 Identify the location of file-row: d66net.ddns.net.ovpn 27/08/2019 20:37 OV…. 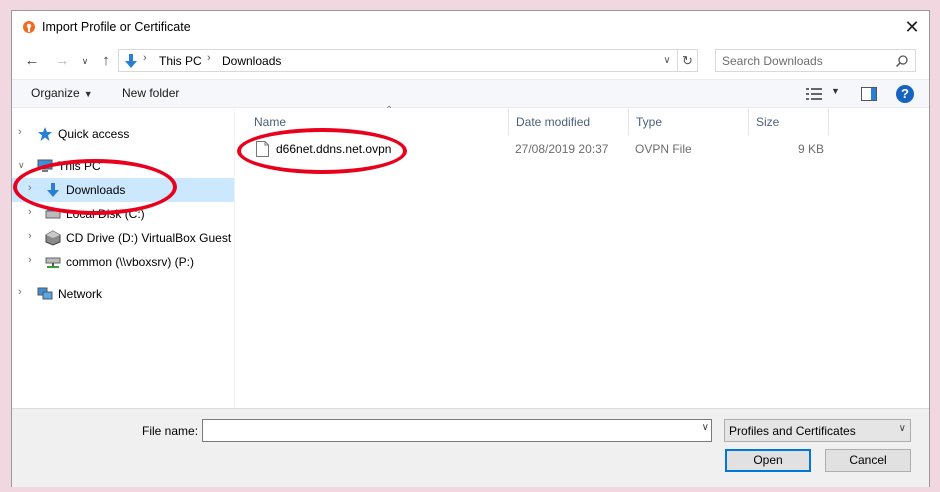
(582, 149).